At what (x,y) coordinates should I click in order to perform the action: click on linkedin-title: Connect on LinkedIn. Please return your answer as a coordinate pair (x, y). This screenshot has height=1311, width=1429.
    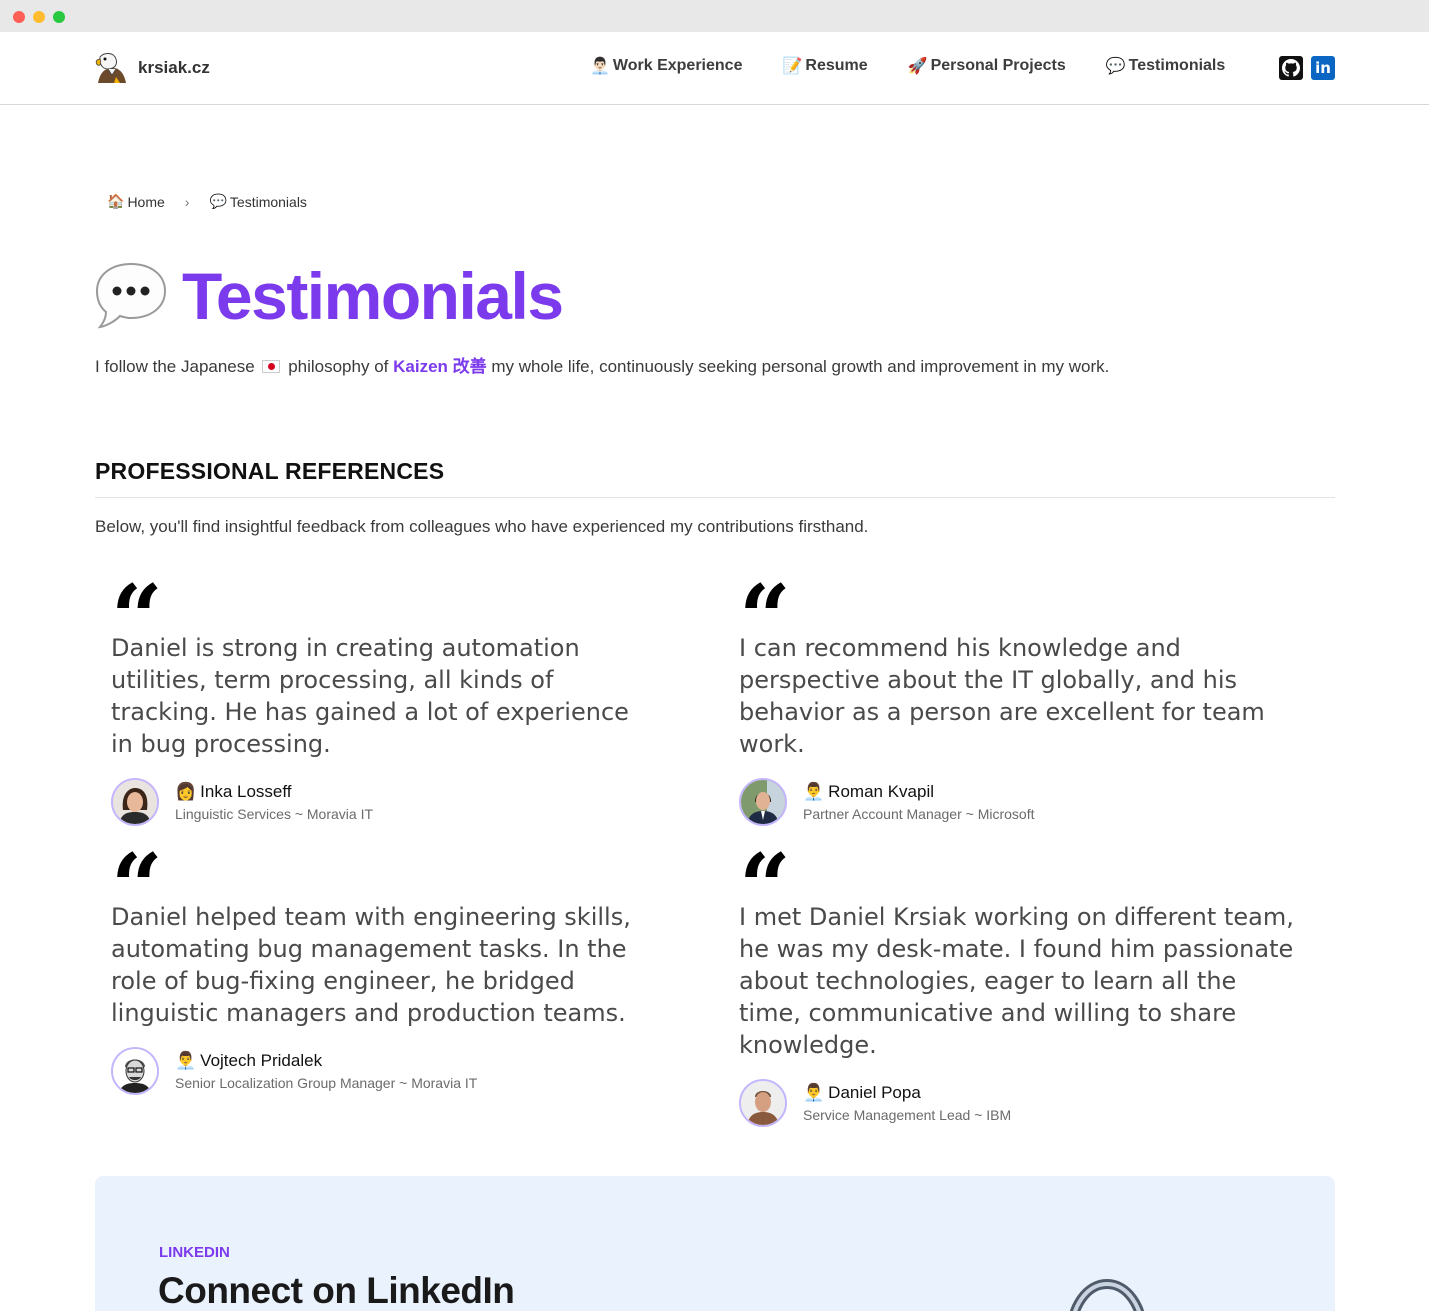
    Looking at the image, I should click on (336, 1290).